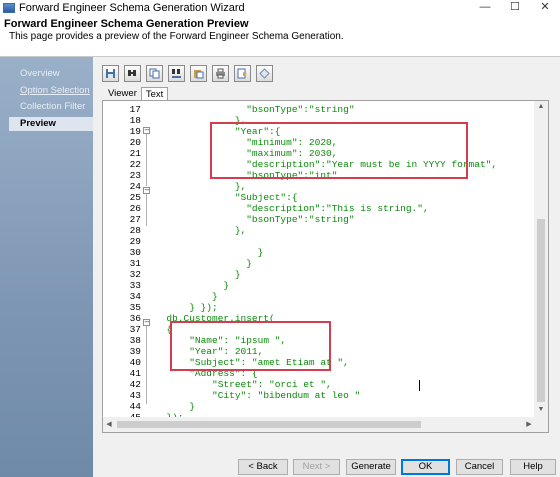 The image size is (560, 477). Describe the element at coordinates (110, 73) in the screenshot. I see `save-icon` at that location.